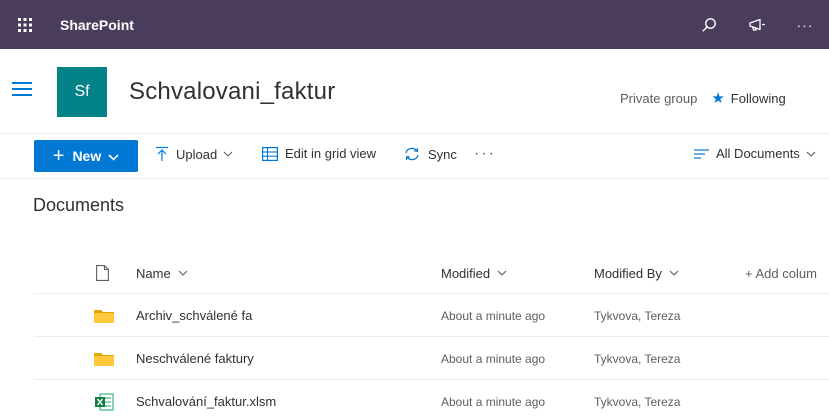  Describe the element at coordinates (758, 153) in the screenshot. I see `view-switcher-label: All Documents` at that location.